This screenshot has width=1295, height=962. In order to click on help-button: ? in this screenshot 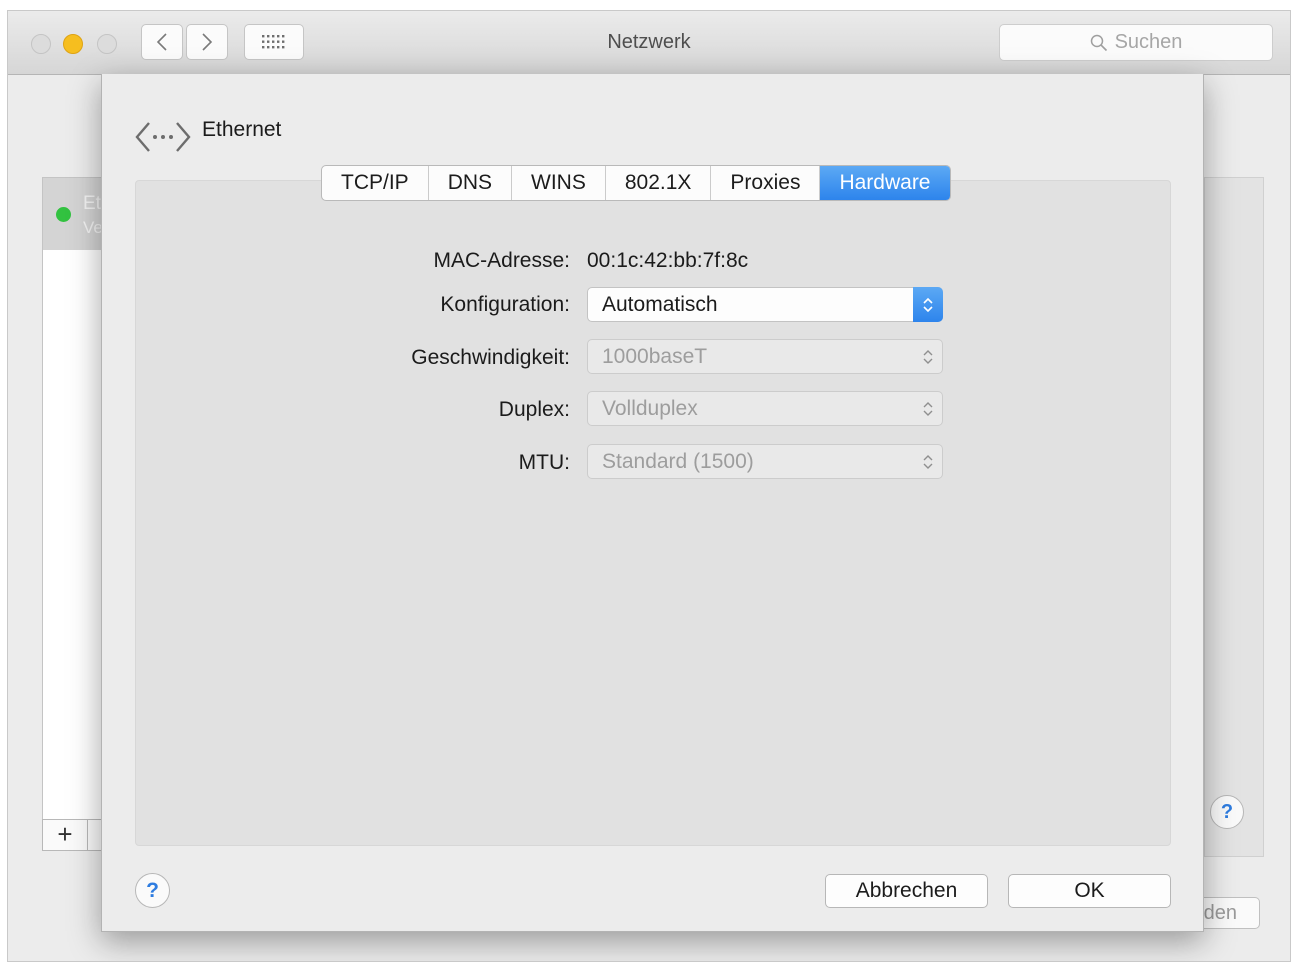, I will do `click(152, 890)`.